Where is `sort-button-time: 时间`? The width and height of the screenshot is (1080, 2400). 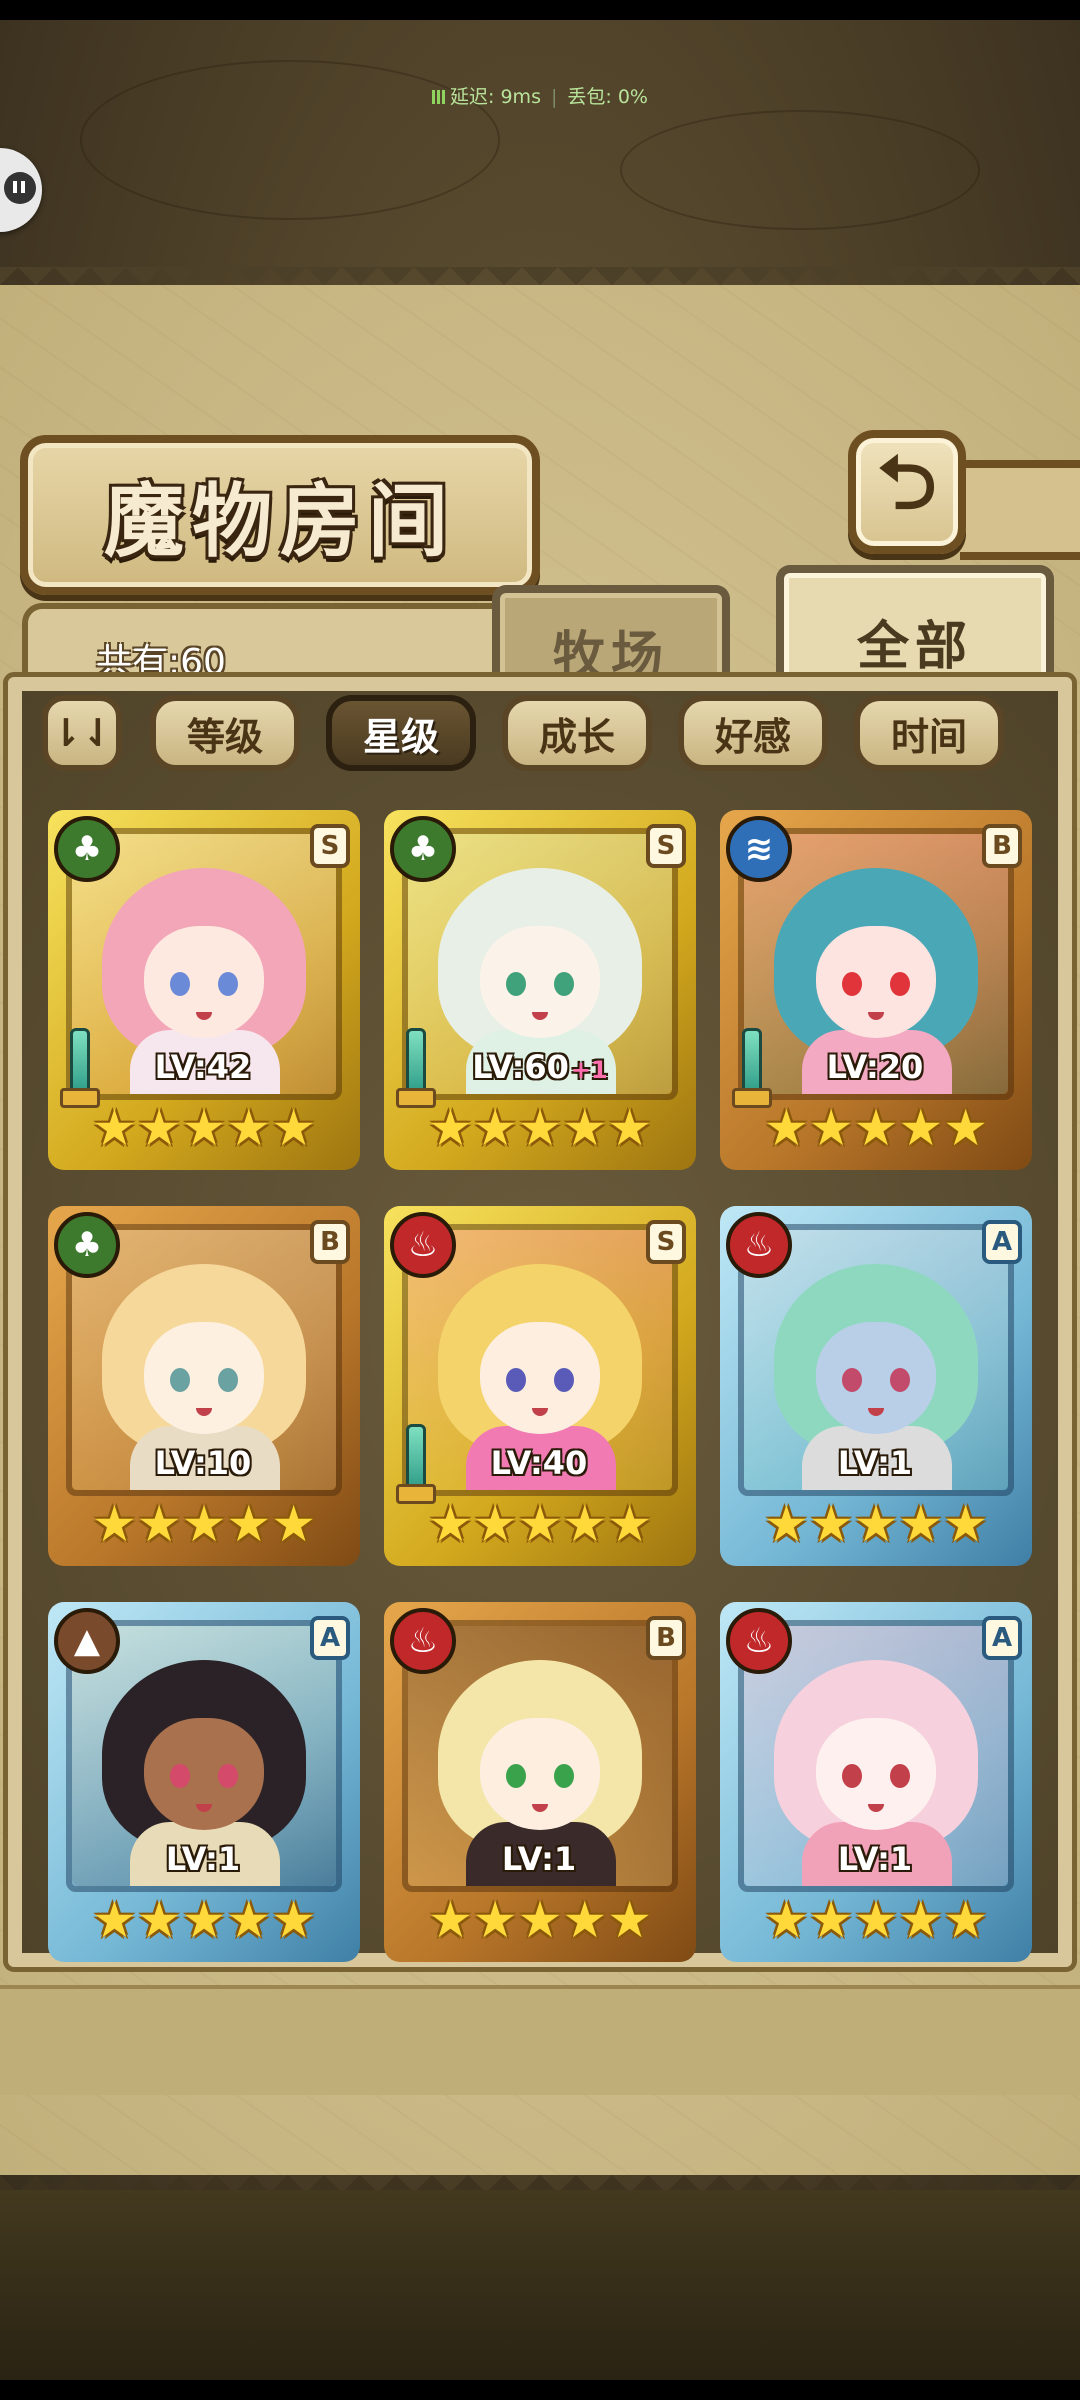
sort-button-time: 时间 is located at coordinates (929, 733).